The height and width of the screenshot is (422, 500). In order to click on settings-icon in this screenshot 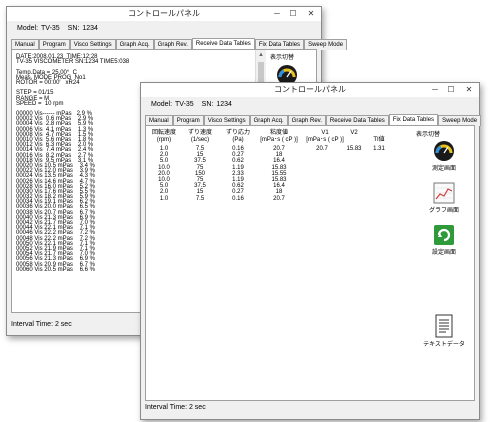, I will do `click(444, 235)`.